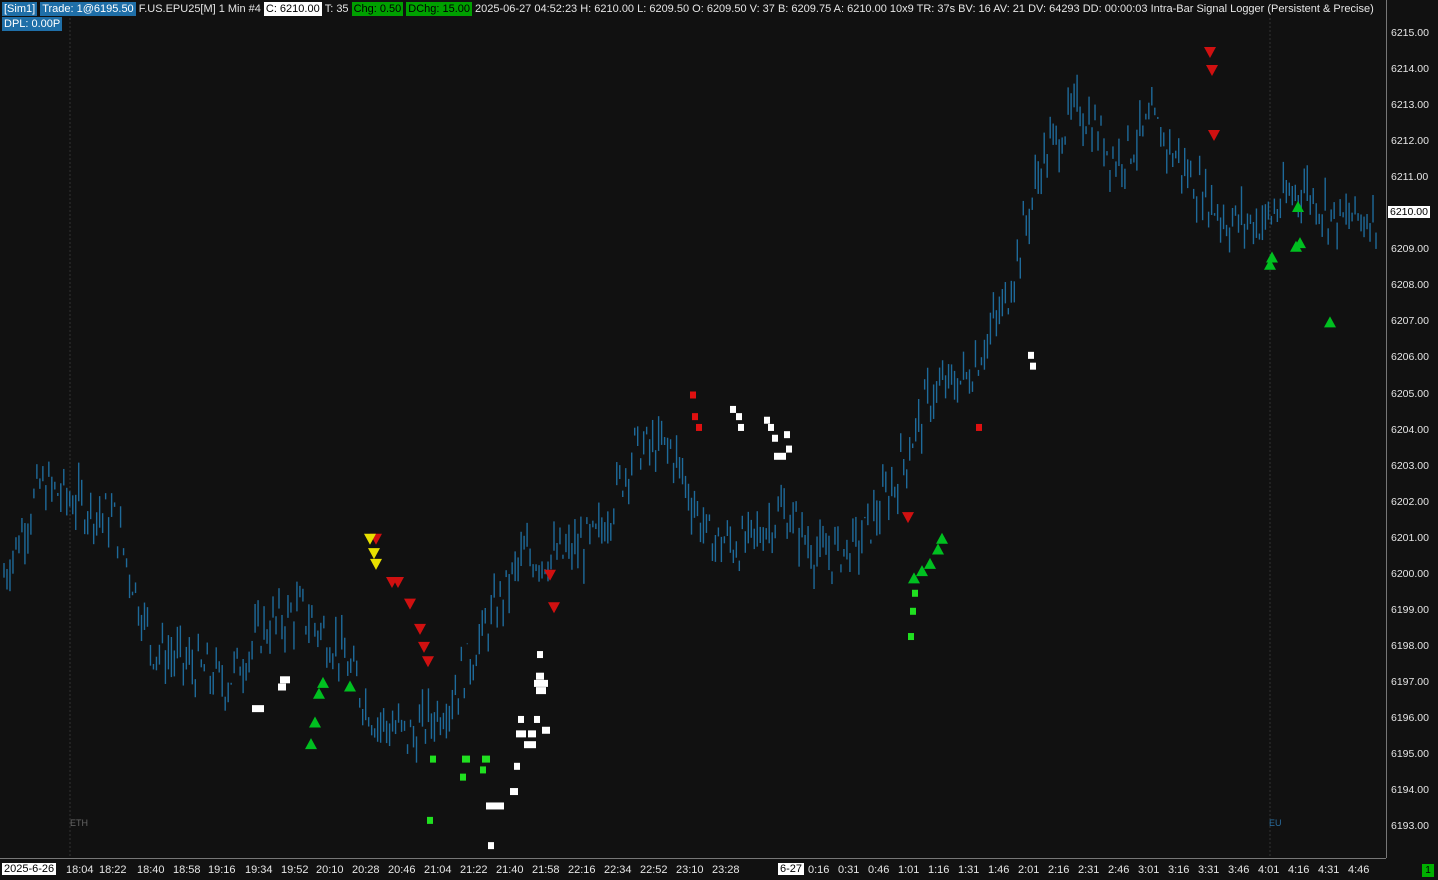 The width and height of the screenshot is (1438, 880). What do you see at coordinates (254, 9) in the screenshot?
I see `bar-number: #4` at bounding box center [254, 9].